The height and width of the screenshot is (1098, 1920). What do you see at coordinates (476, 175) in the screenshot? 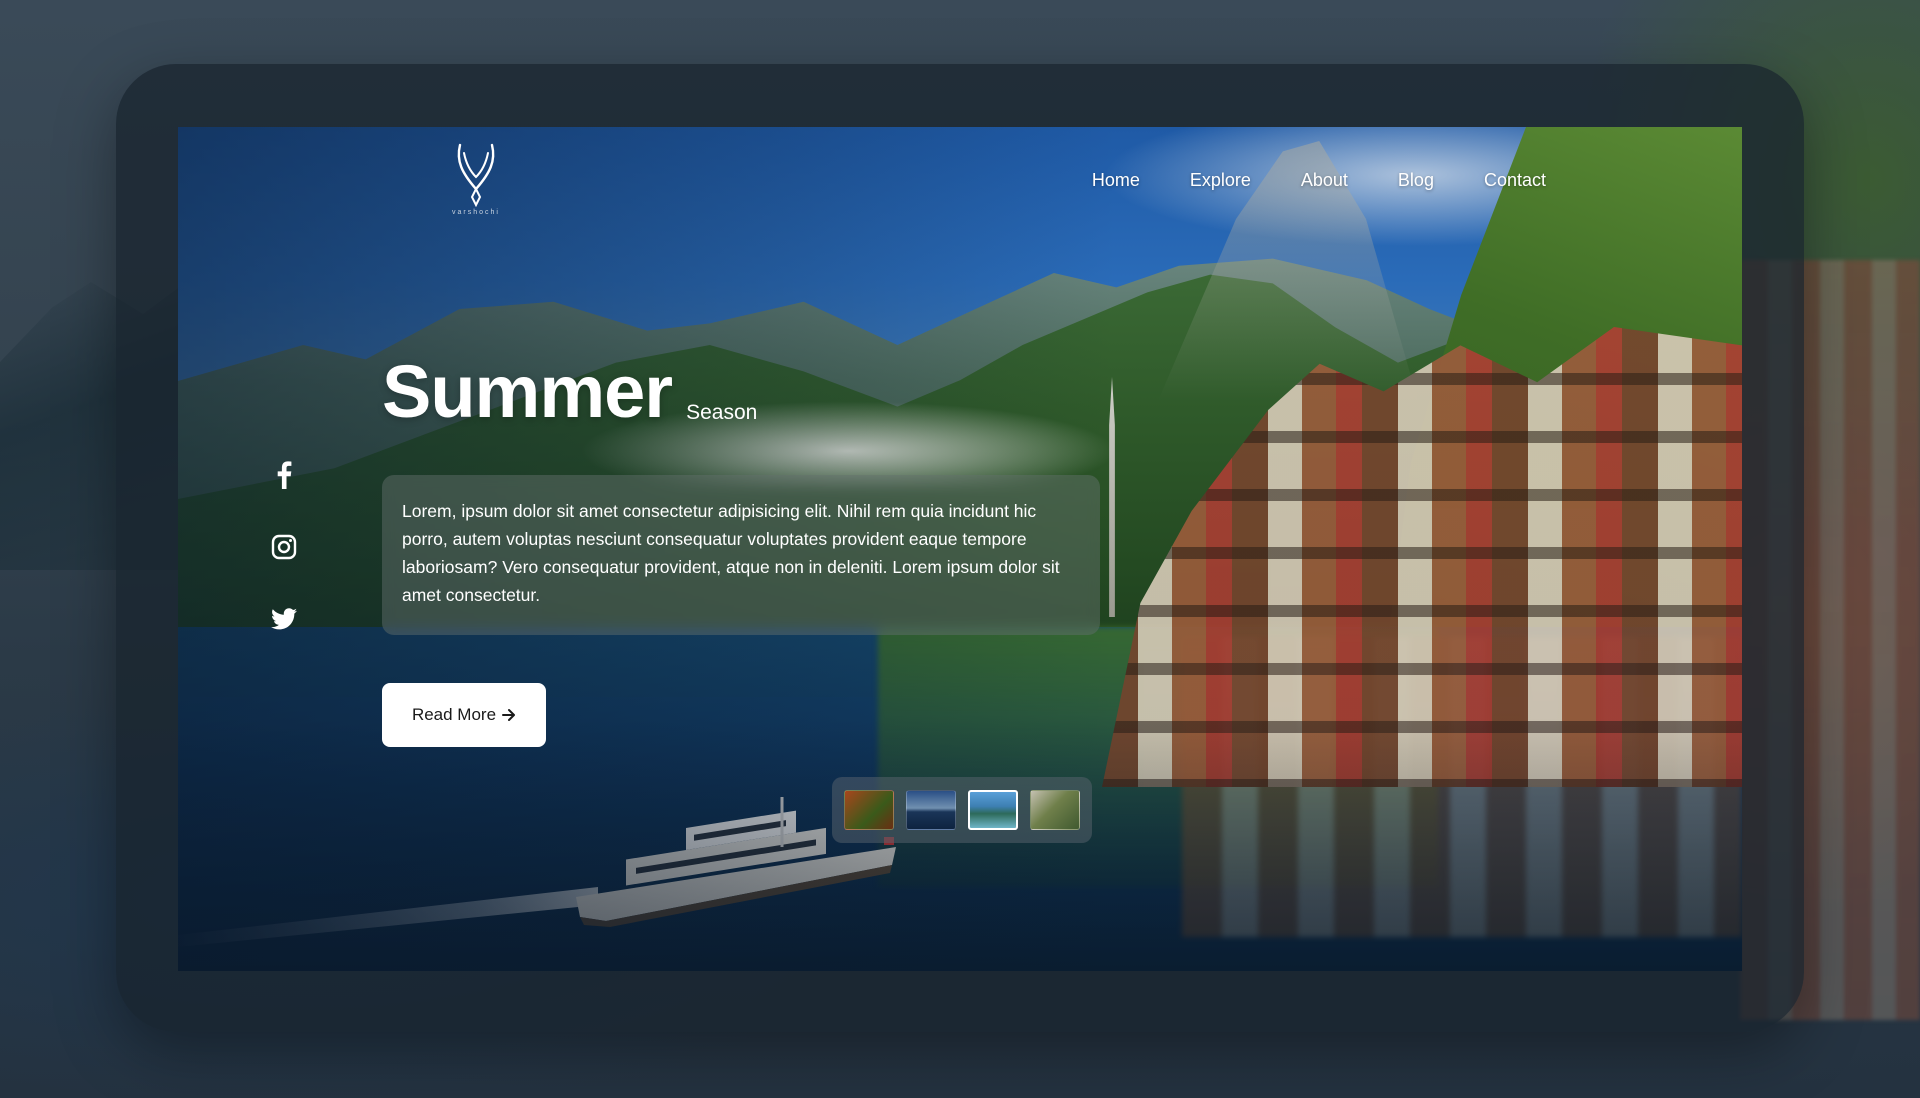
I see `antler-icon` at bounding box center [476, 175].